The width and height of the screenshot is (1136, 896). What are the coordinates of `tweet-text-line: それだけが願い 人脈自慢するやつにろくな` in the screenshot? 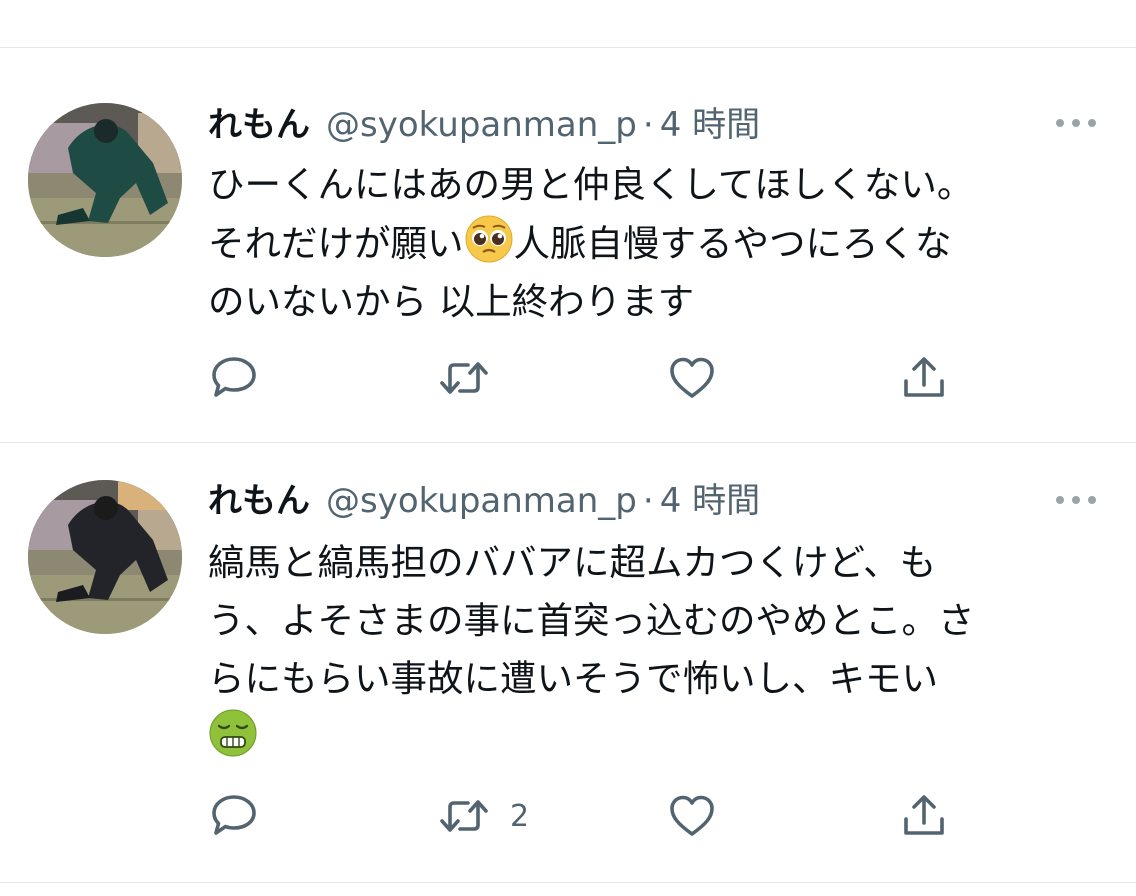 It's located at (658, 243).